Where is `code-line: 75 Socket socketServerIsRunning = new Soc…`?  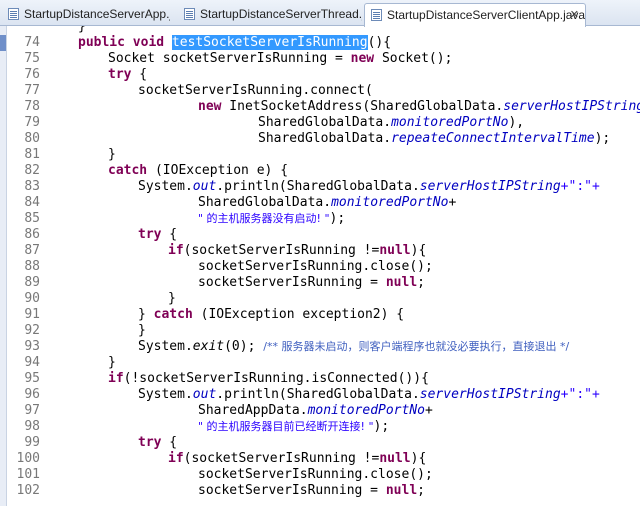
code-line: 75 Socket socketServerIsRunning = new Soc… is located at coordinates (320, 59).